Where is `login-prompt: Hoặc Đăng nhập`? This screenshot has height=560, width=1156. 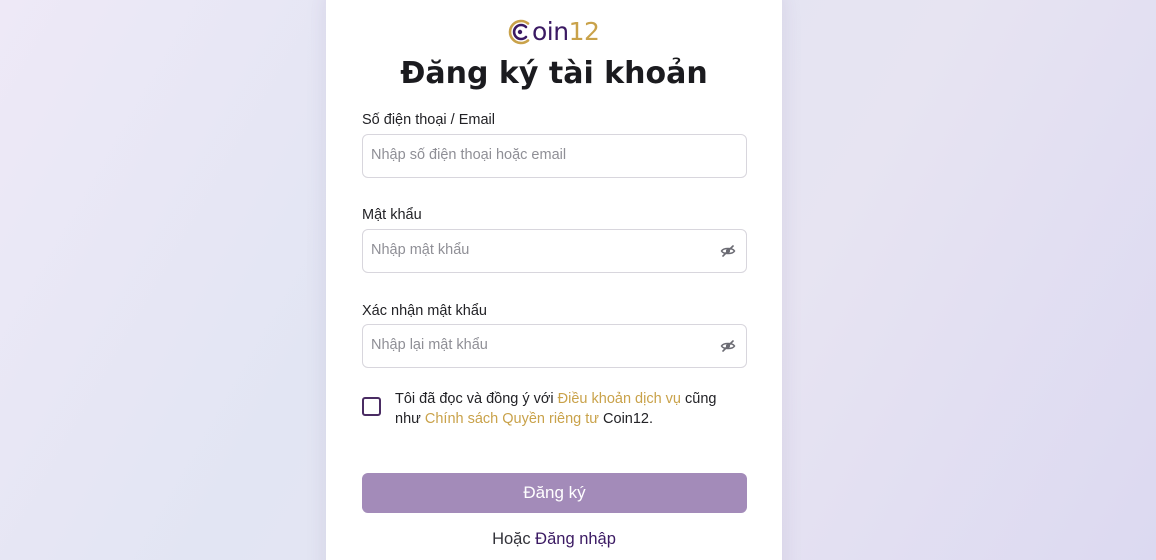
login-prompt: Hoặc Đăng nhập is located at coordinates (554, 539).